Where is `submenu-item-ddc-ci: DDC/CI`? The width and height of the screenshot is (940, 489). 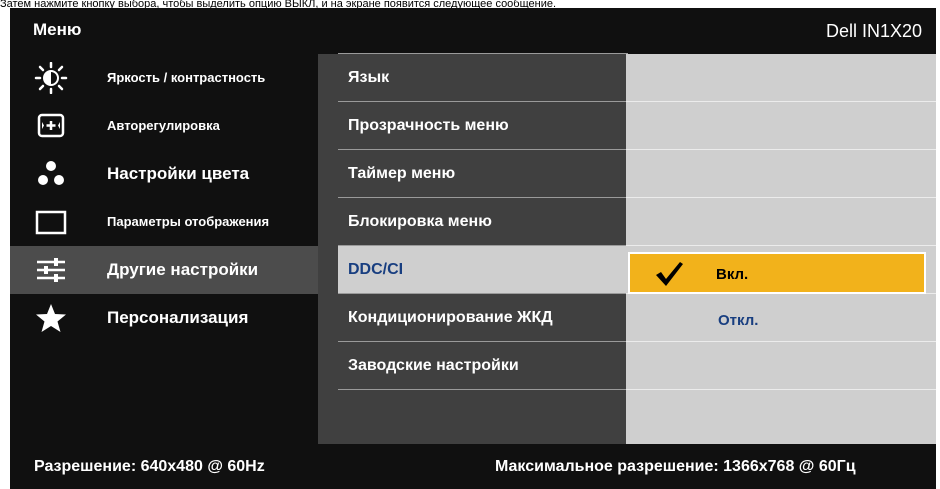
submenu-item-ddc-ci: DDC/CI is located at coordinates (483, 270).